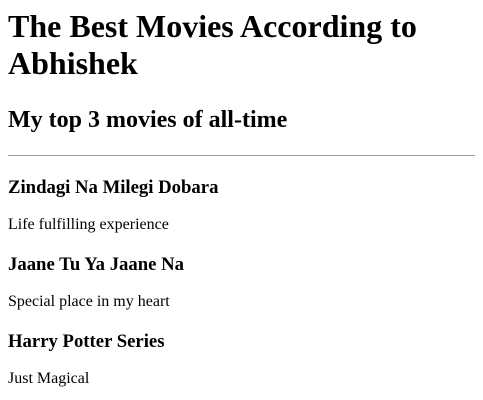  I want to click on movie-title: Jaane Tu Ya Jaane Na, so click(96, 264).